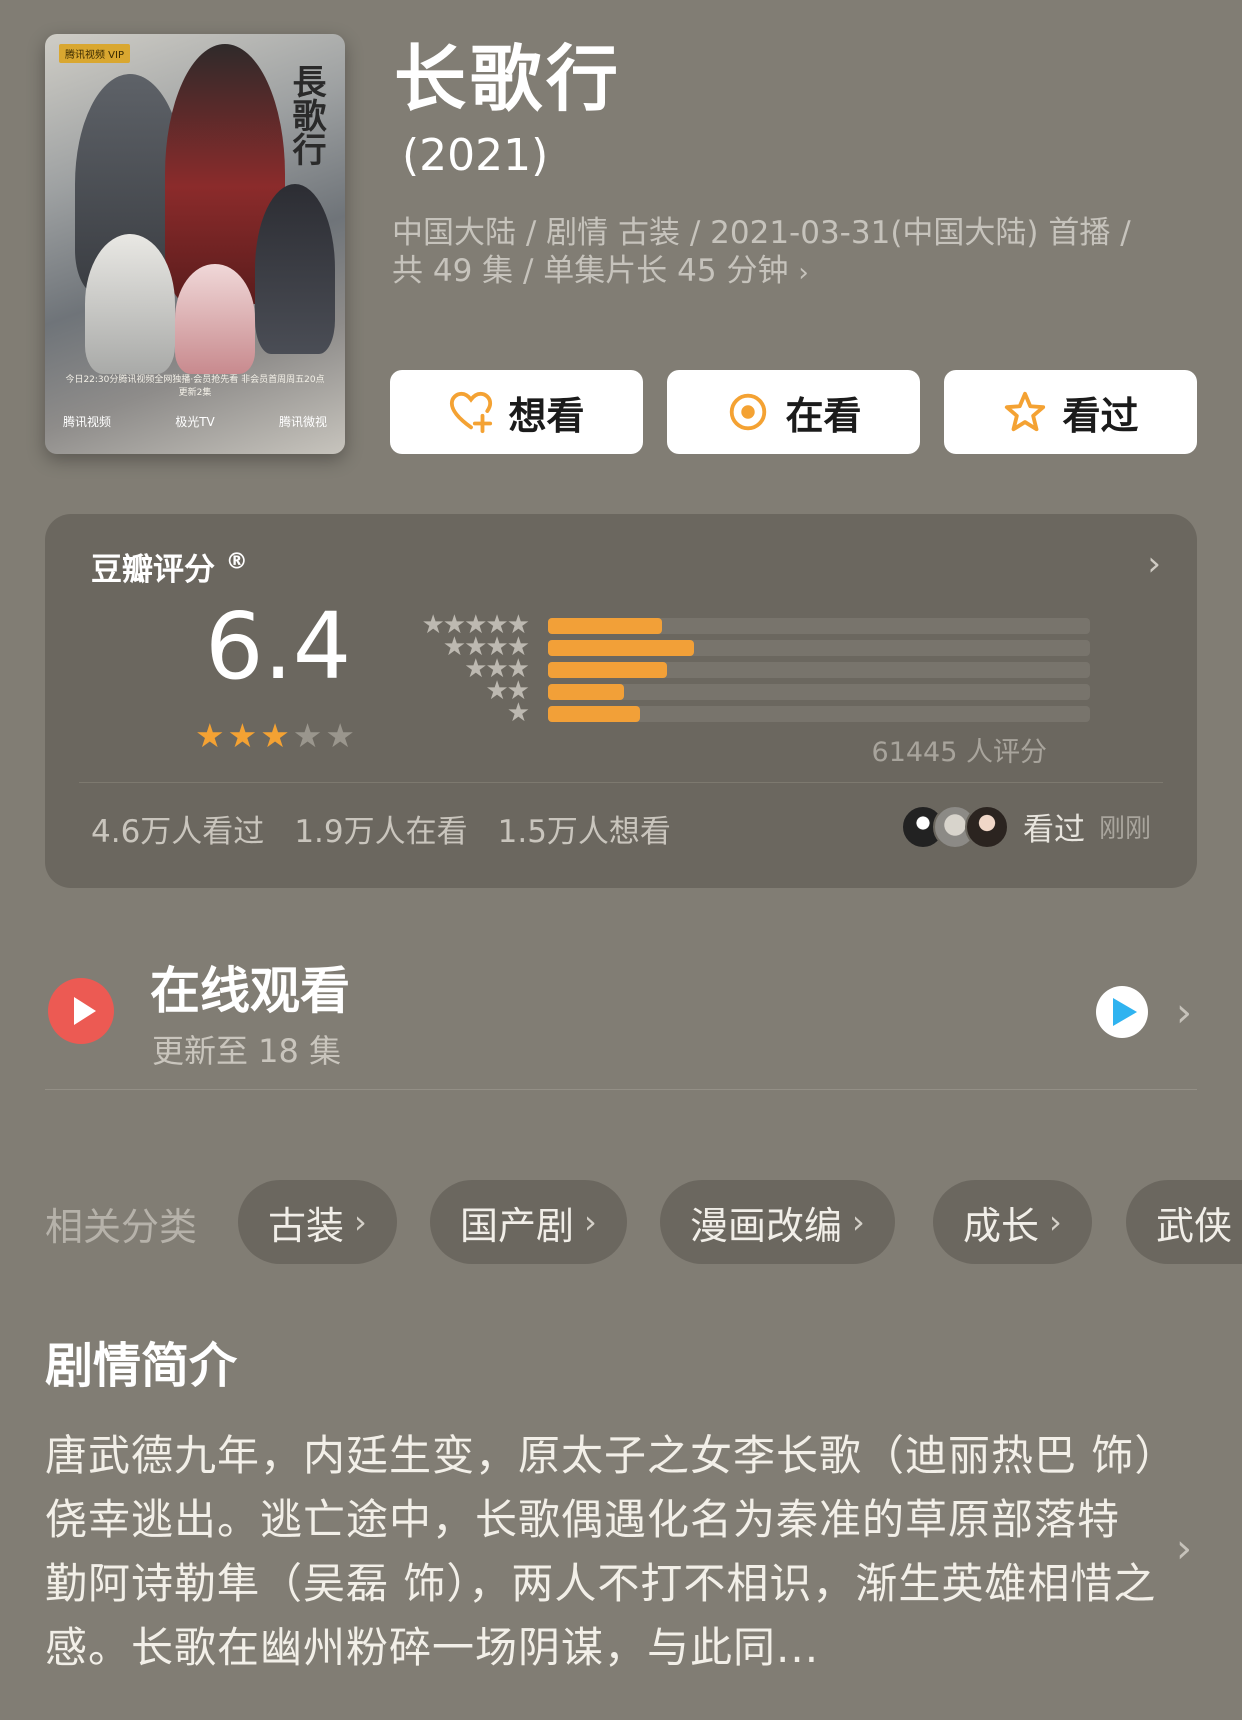  What do you see at coordinates (1025, 411) in the screenshot?
I see `star-outline-icon` at bounding box center [1025, 411].